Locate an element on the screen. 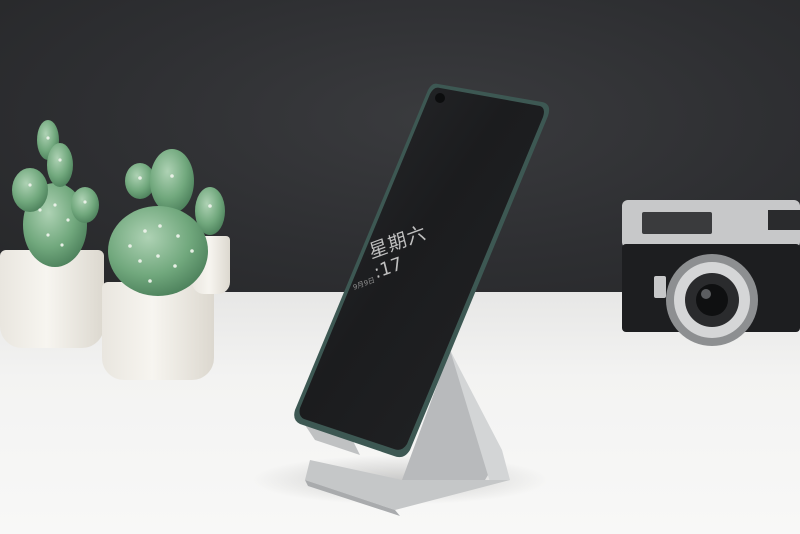  middle-cactus-pot is located at coordinates (158, 331).